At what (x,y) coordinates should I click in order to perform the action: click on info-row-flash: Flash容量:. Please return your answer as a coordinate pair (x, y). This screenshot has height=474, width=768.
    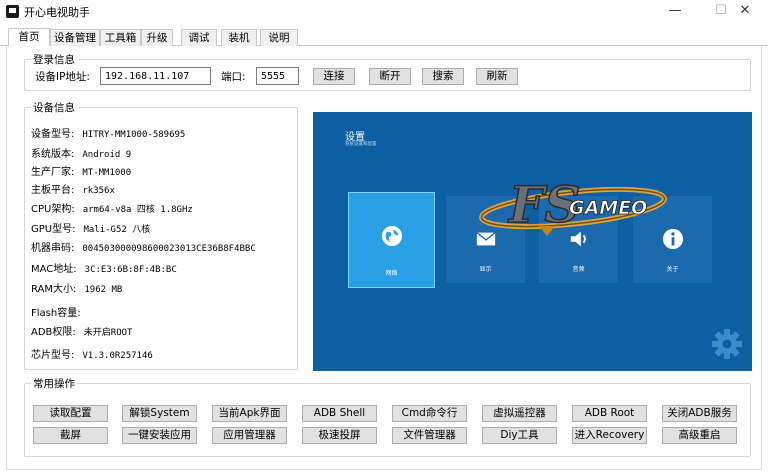
    Looking at the image, I should click on (56, 313).